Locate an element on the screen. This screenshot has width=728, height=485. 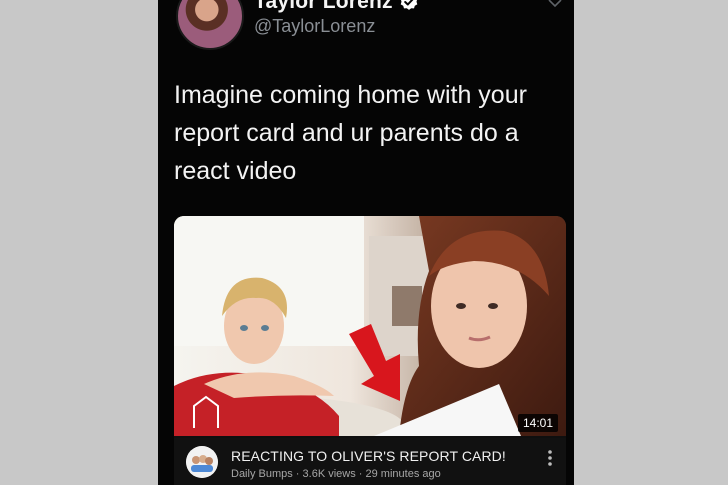
more-vertical-icon is located at coordinates (550, 458).